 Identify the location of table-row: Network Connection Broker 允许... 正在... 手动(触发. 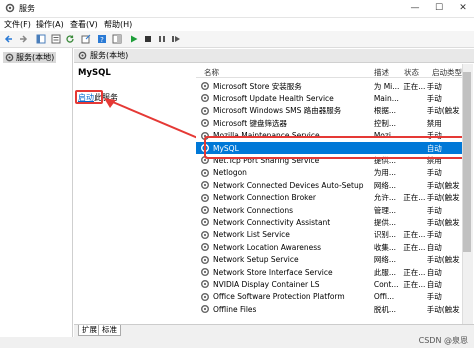
(329, 198).